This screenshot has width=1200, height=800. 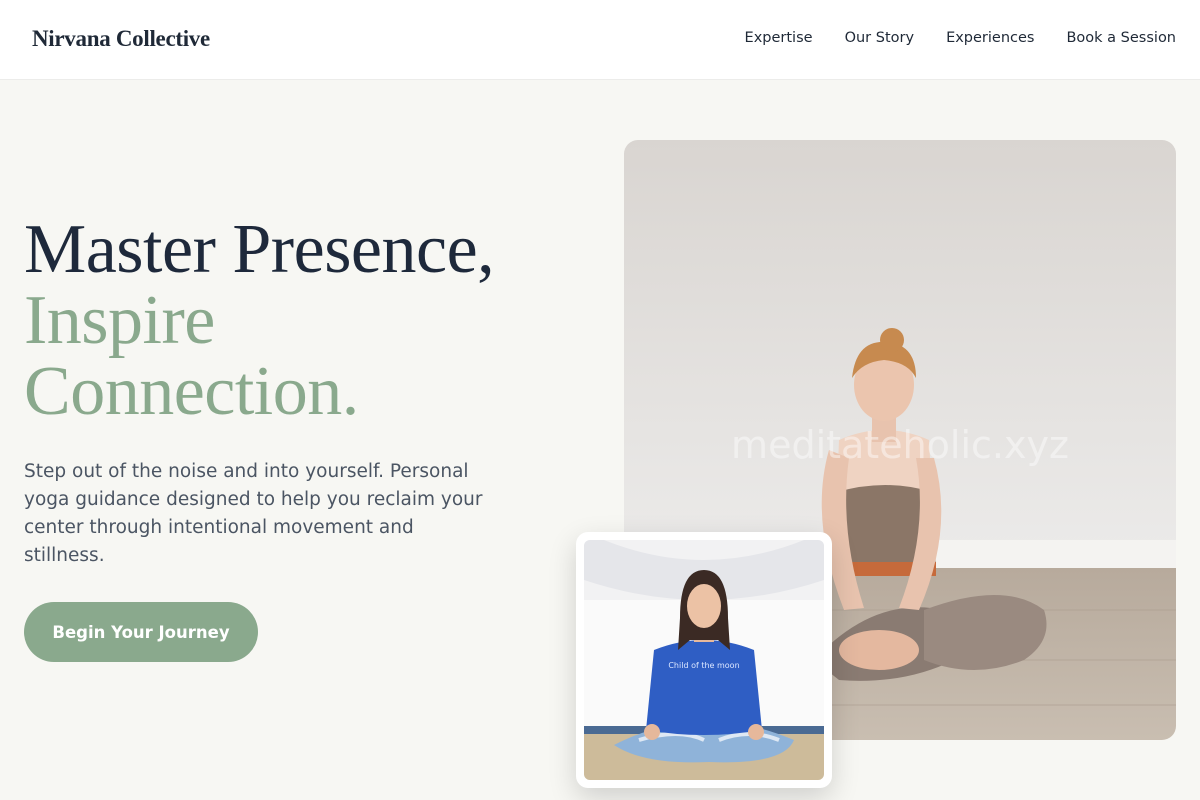 I want to click on nav-link-expertise: Expertise, so click(x=779, y=38).